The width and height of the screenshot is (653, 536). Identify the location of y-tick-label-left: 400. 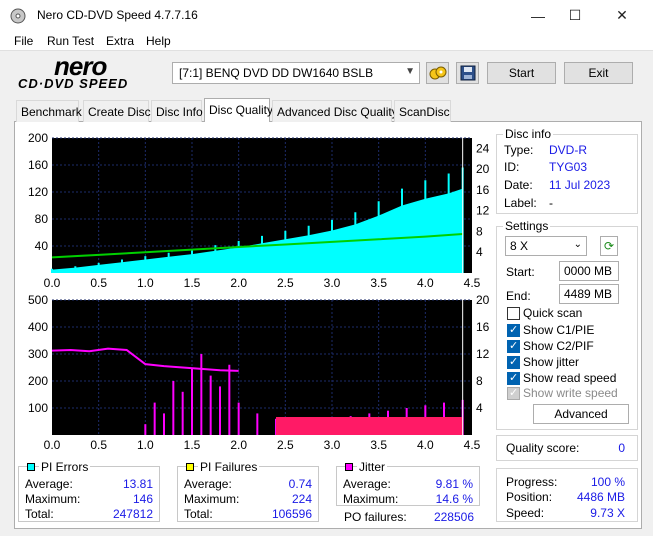
(38, 327).